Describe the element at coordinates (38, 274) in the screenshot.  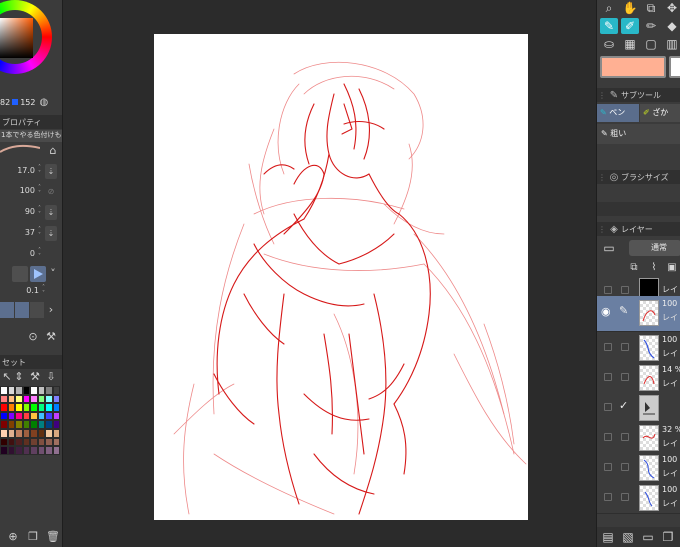
I see `play-mode-icon` at that location.